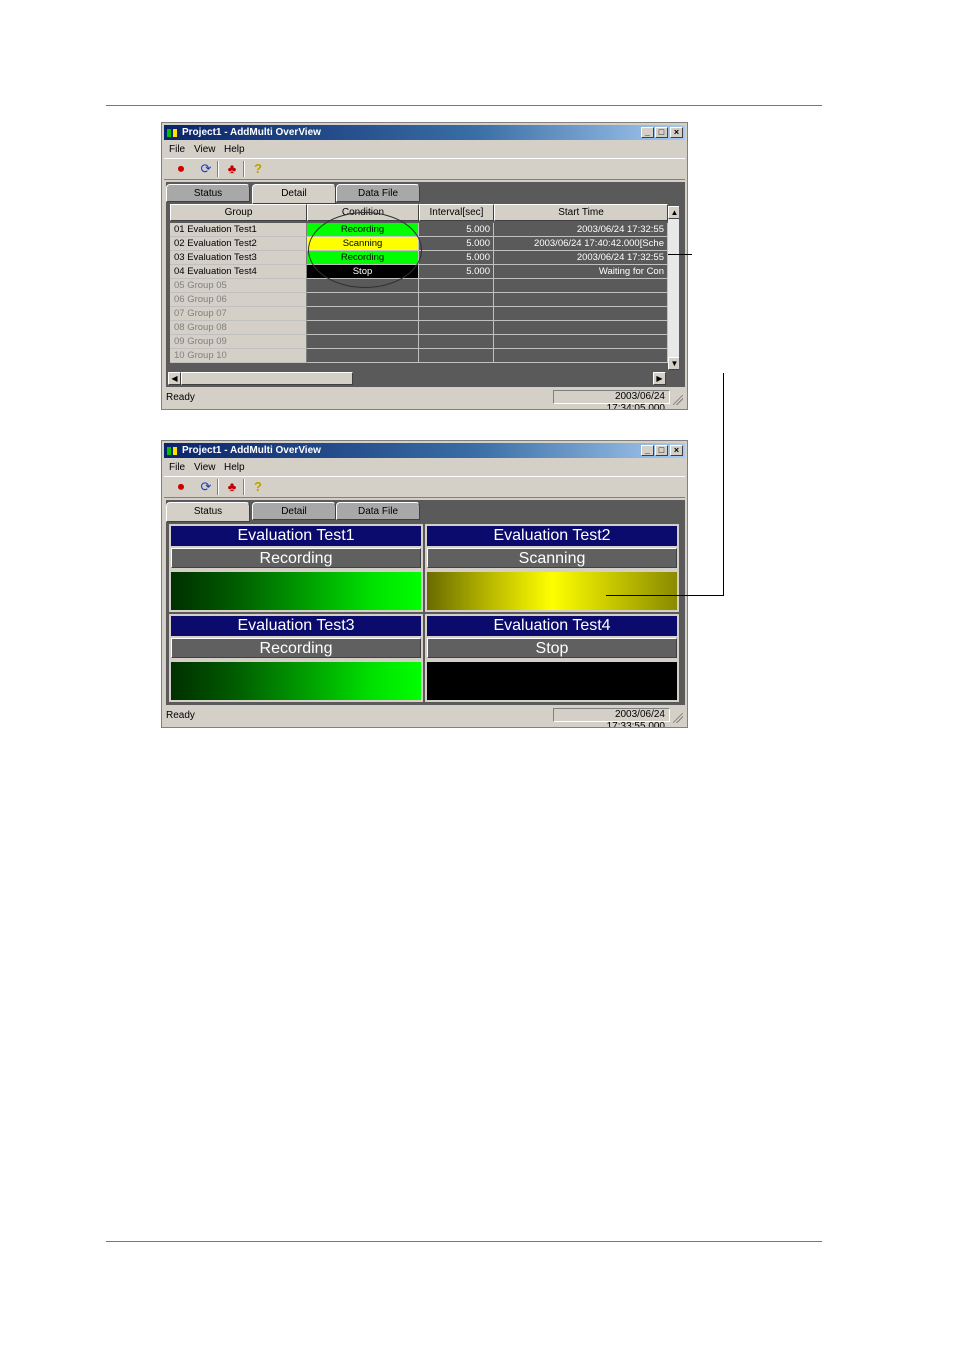 The height and width of the screenshot is (1348, 954). What do you see at coordinates (296, 568) in the screenshot?
I see `status-panel: Evaluation Test1 Recording` at bounding box center [296, 568].